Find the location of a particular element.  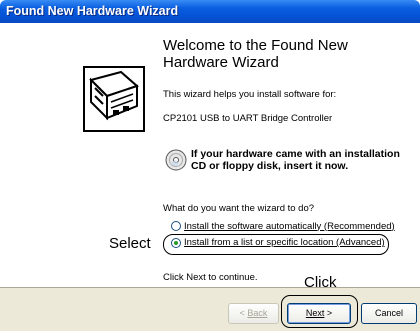

cancel-button: Cancel is located at coordinates (389, 313).